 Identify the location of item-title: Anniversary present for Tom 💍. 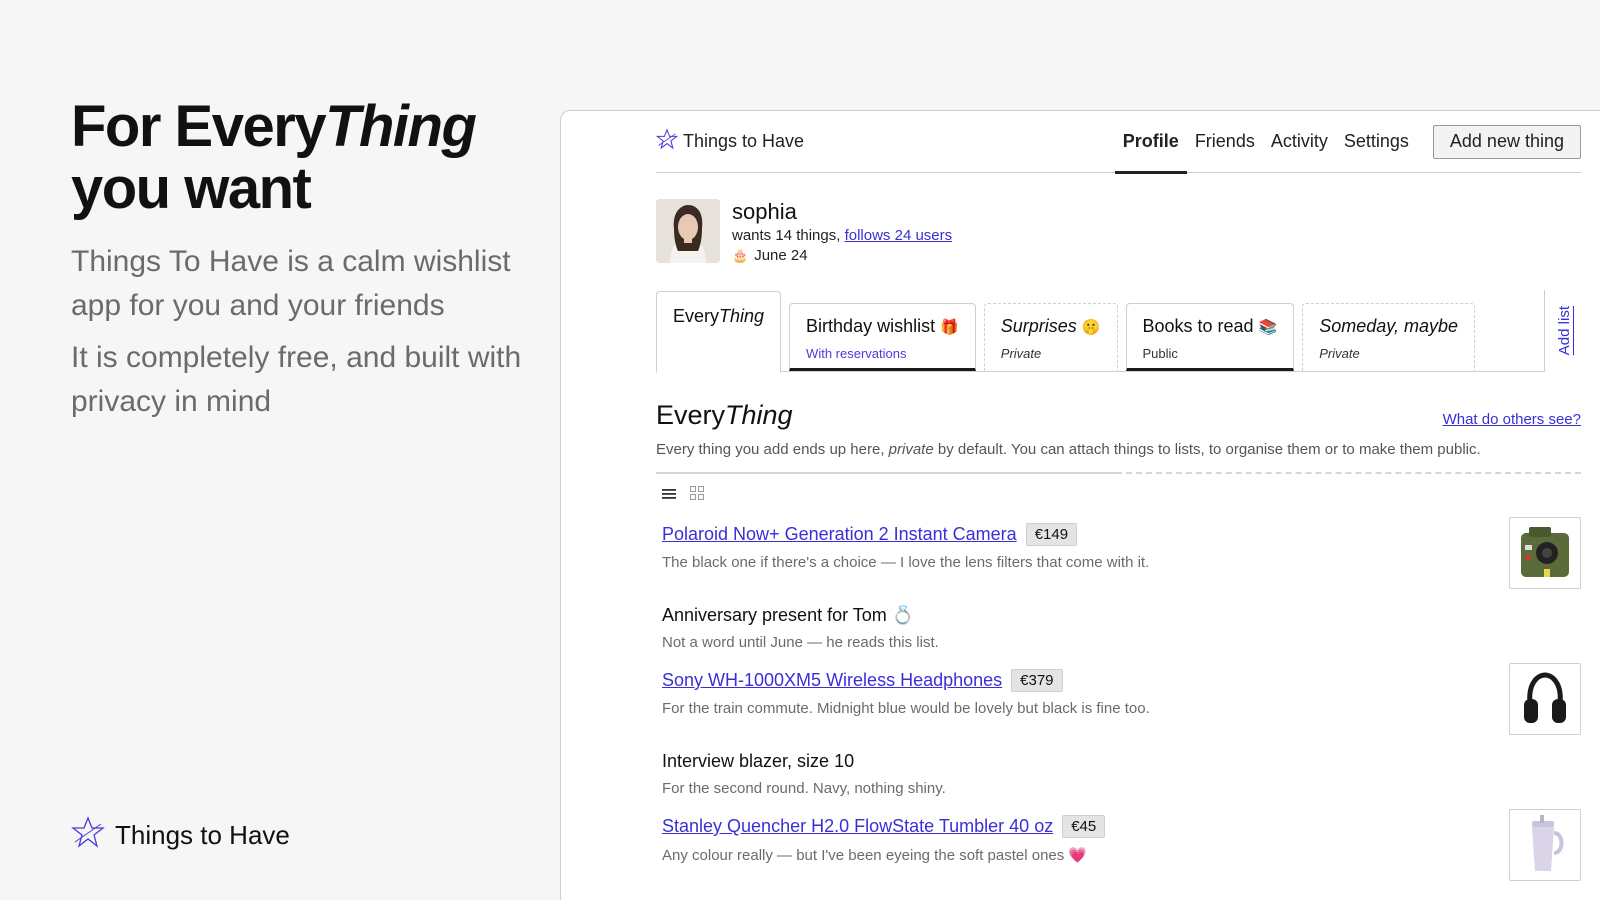
(788, 615).